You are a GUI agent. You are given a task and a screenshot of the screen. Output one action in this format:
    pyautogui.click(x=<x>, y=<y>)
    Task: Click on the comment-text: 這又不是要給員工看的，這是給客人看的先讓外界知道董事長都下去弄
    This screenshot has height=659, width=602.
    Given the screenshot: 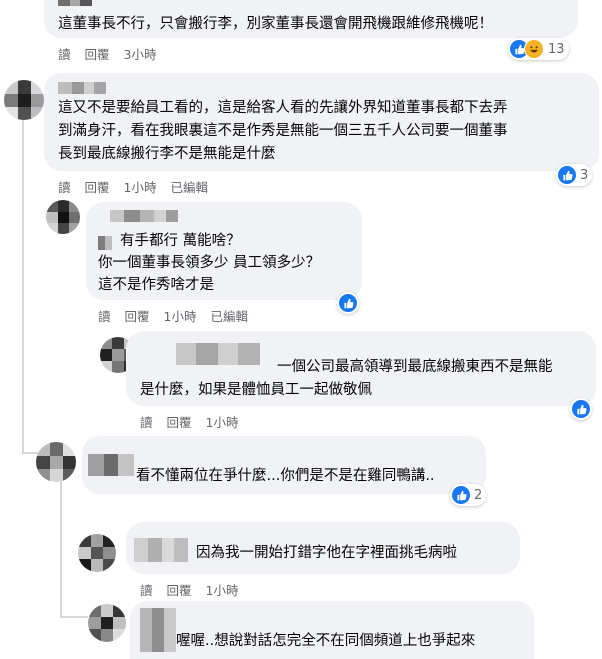 What is the action you would take?
    pyautogui.click(x=283, y=108)
    